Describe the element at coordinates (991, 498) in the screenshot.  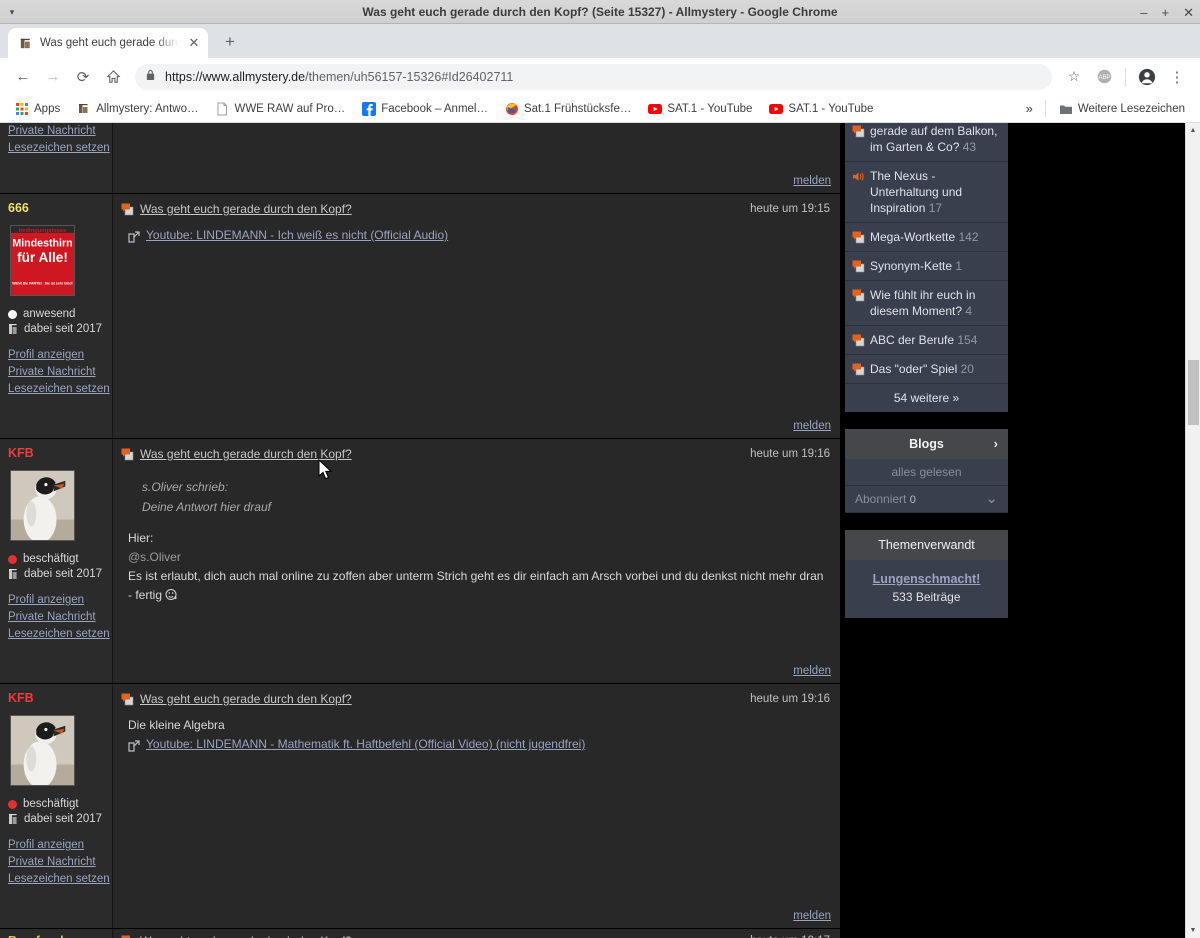
I see `chevron-down-icon: ⌄` at that location.